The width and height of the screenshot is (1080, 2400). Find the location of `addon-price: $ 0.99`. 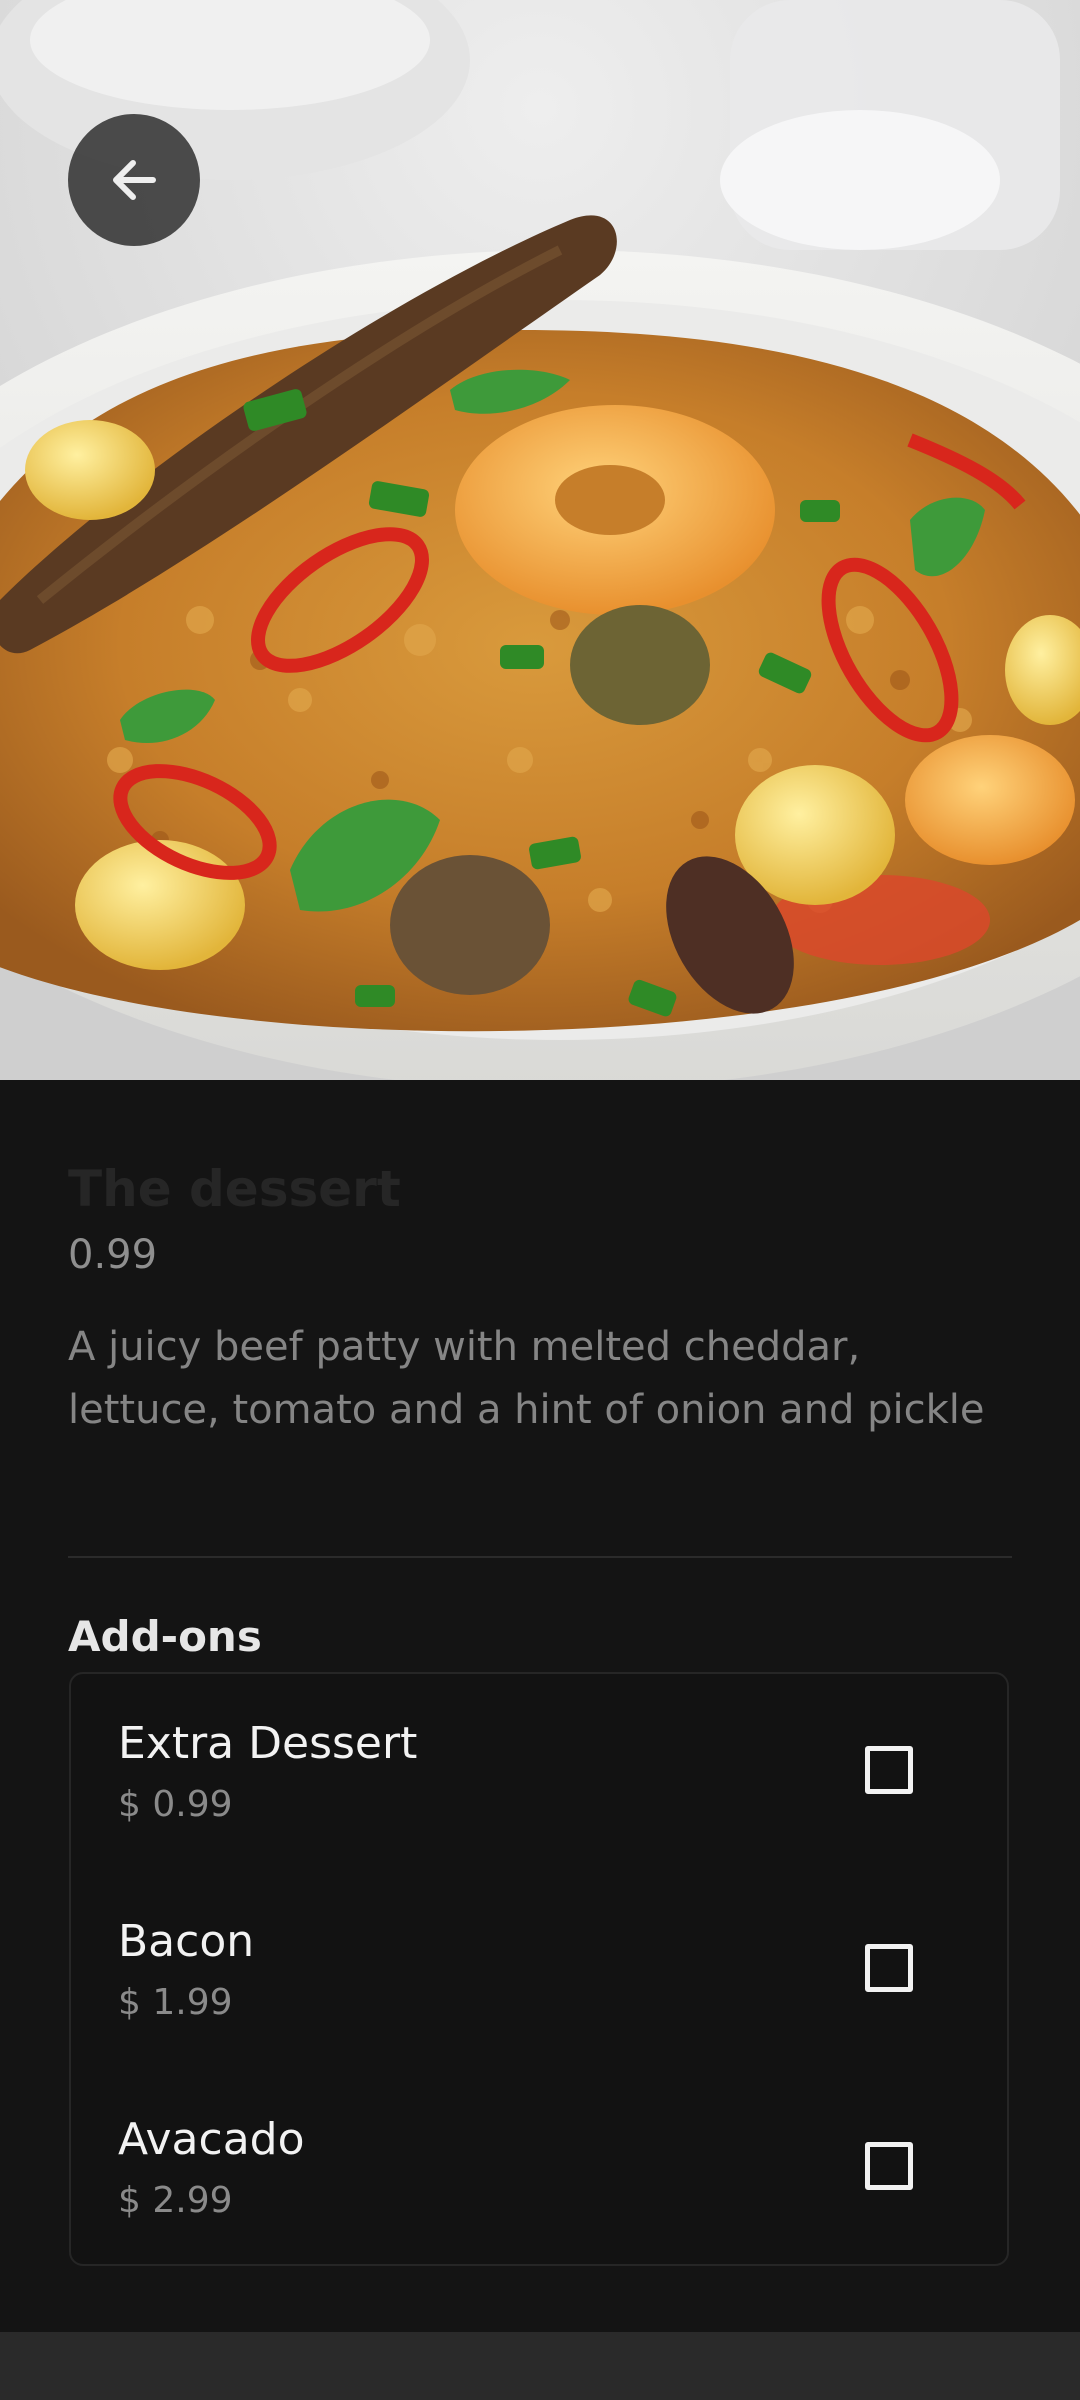

addon-price: $ 0.99 is located at coordinates (175, 1804).